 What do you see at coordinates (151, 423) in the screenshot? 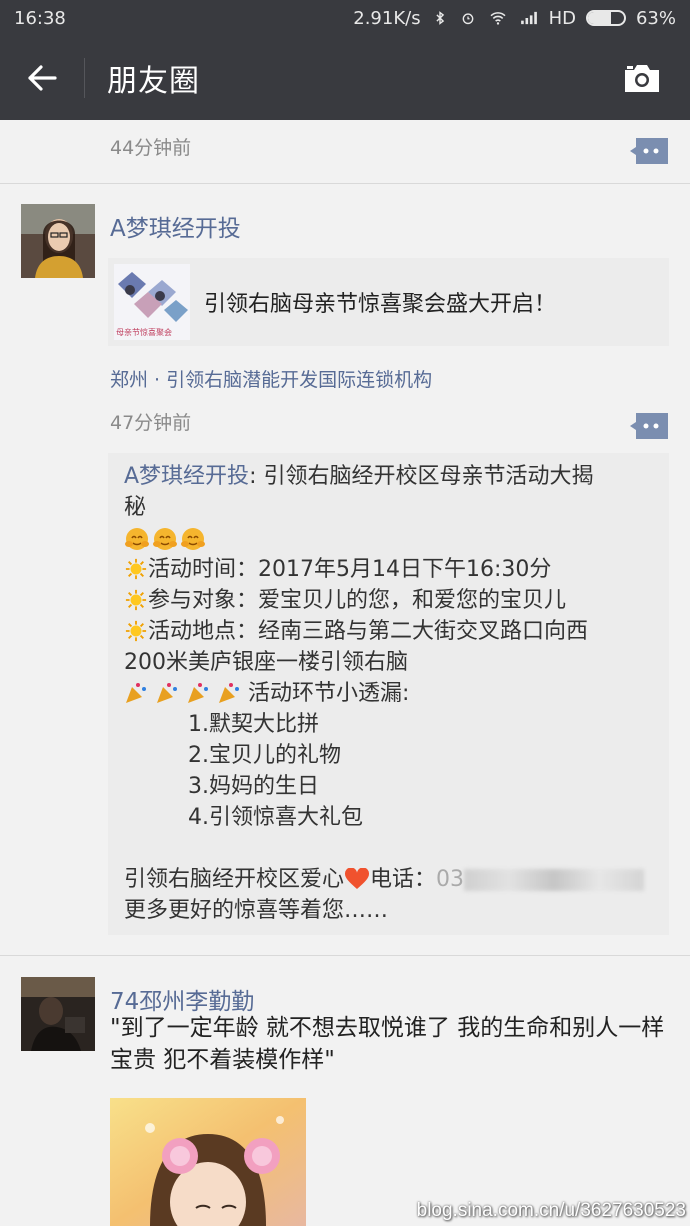
I see `post-time: 47分钟前` at bounding box center [151, 423].